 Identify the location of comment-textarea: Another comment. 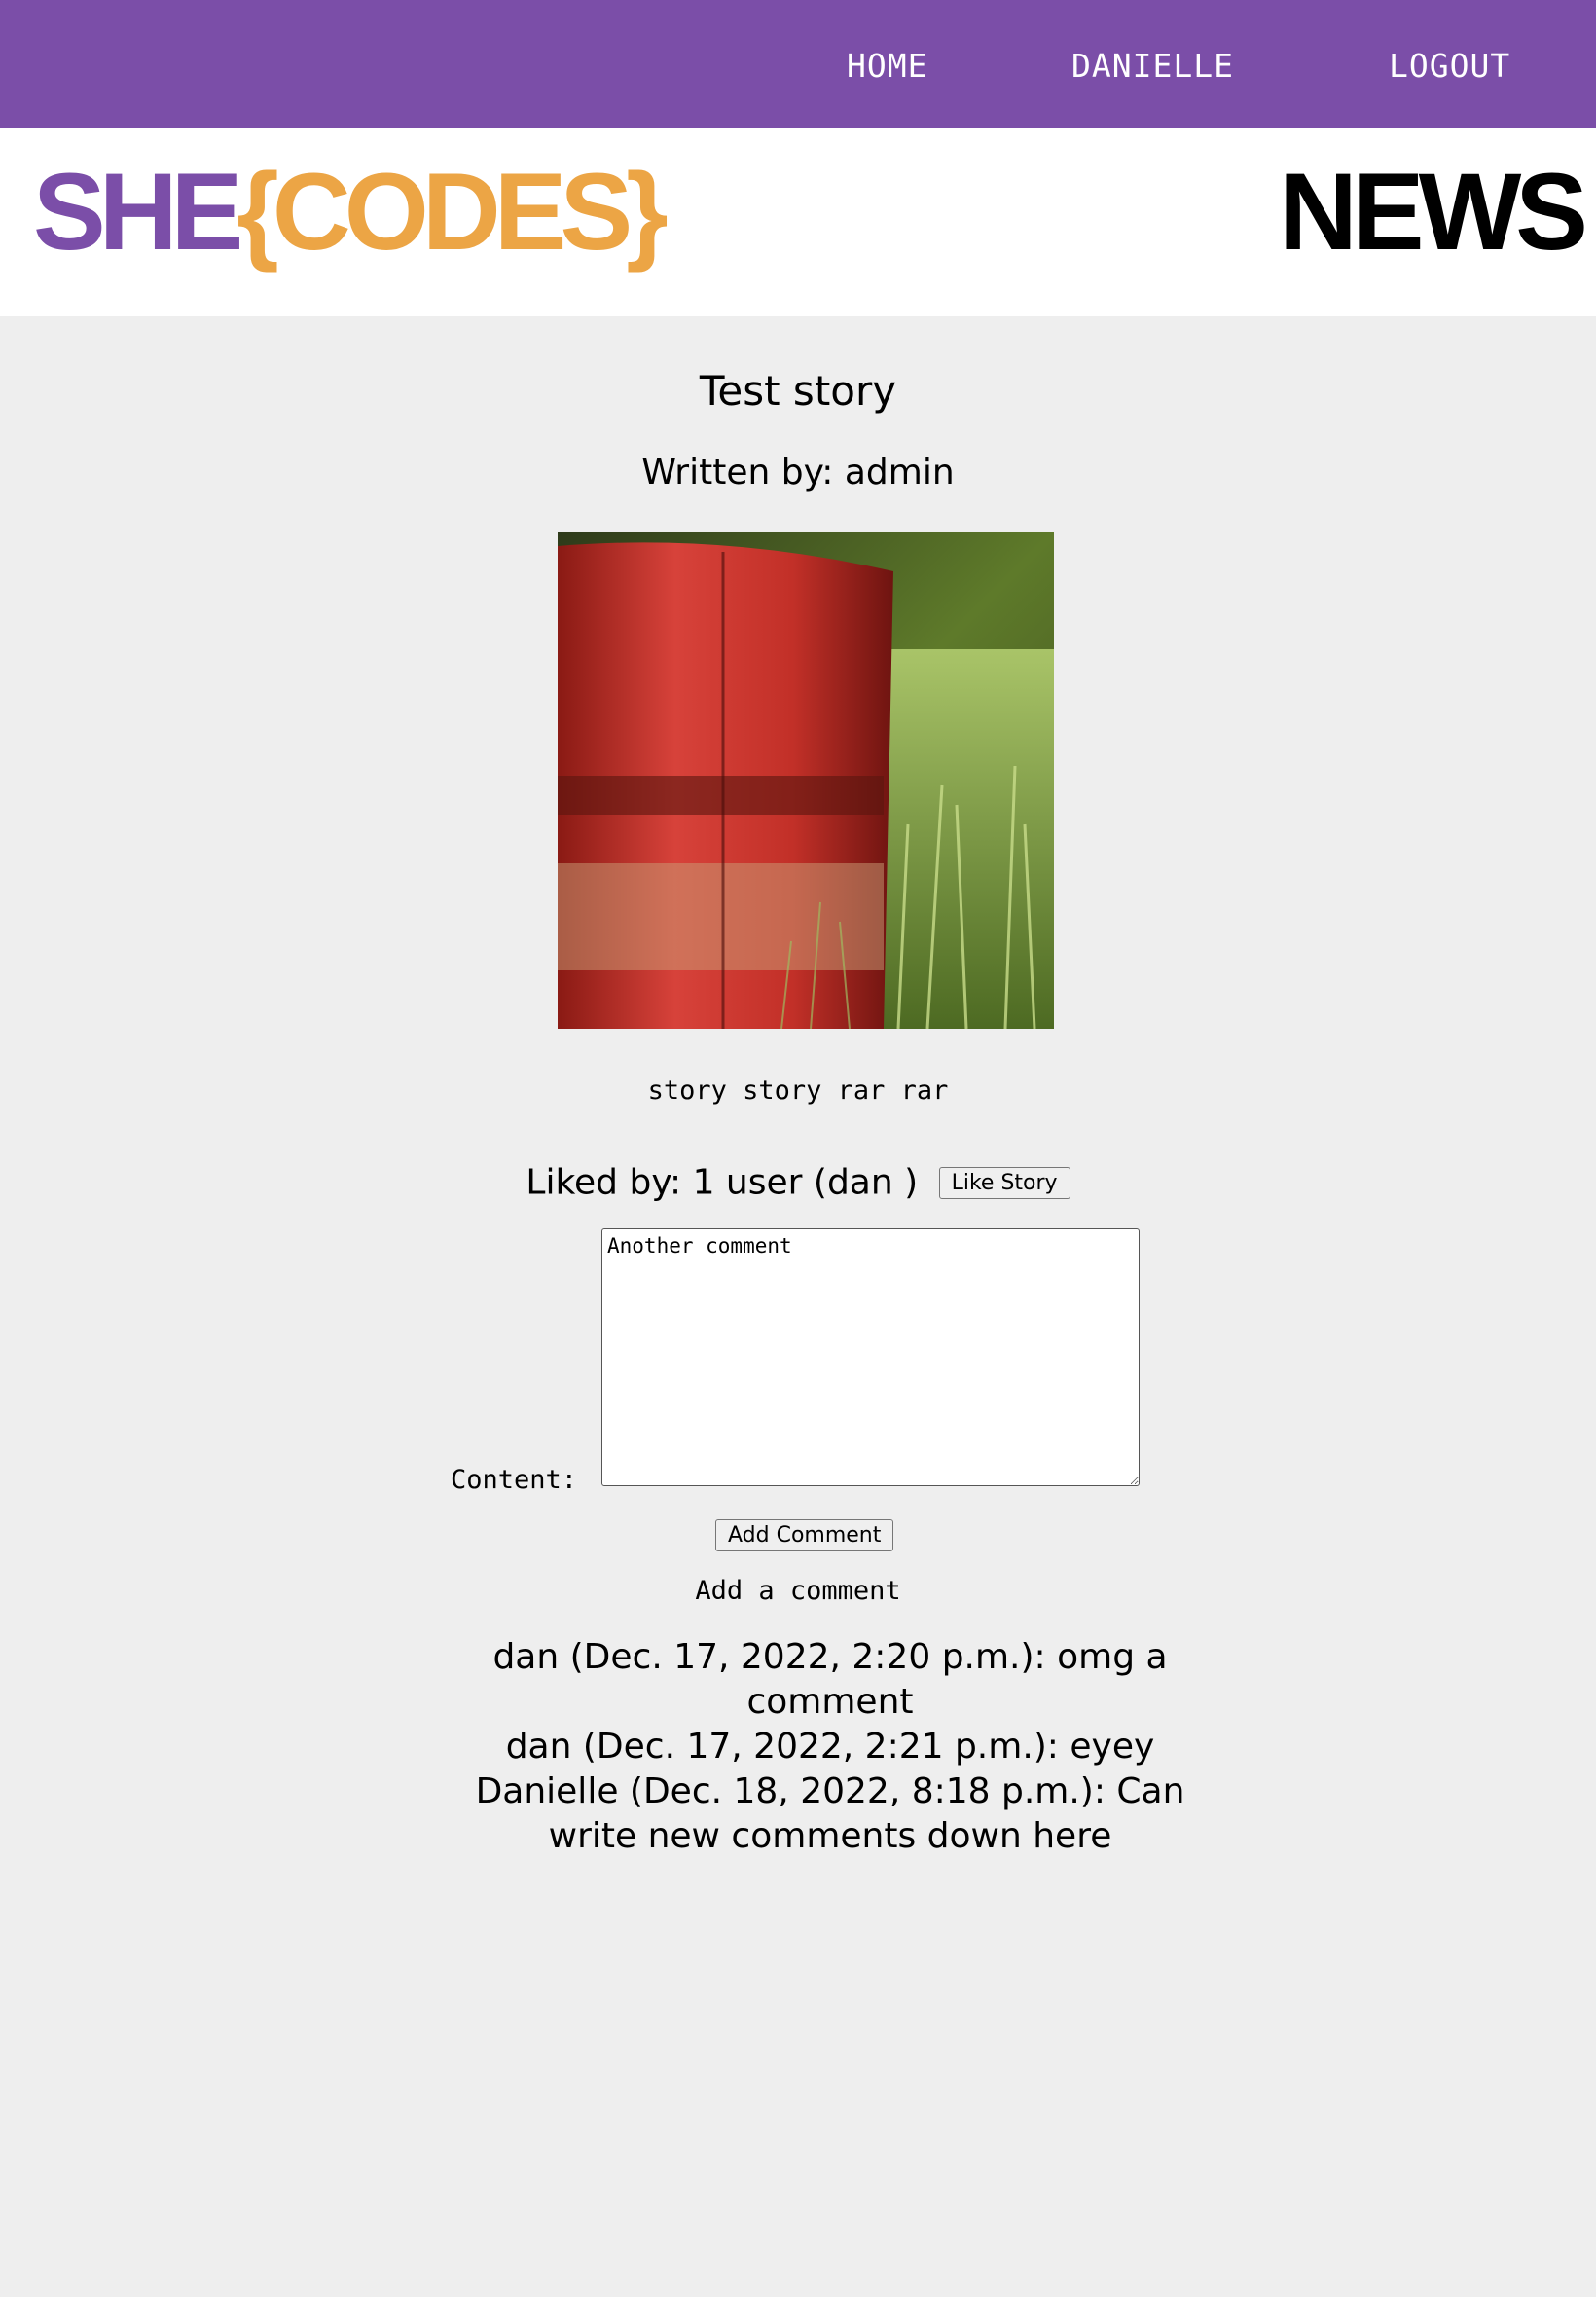
(870, 1357).